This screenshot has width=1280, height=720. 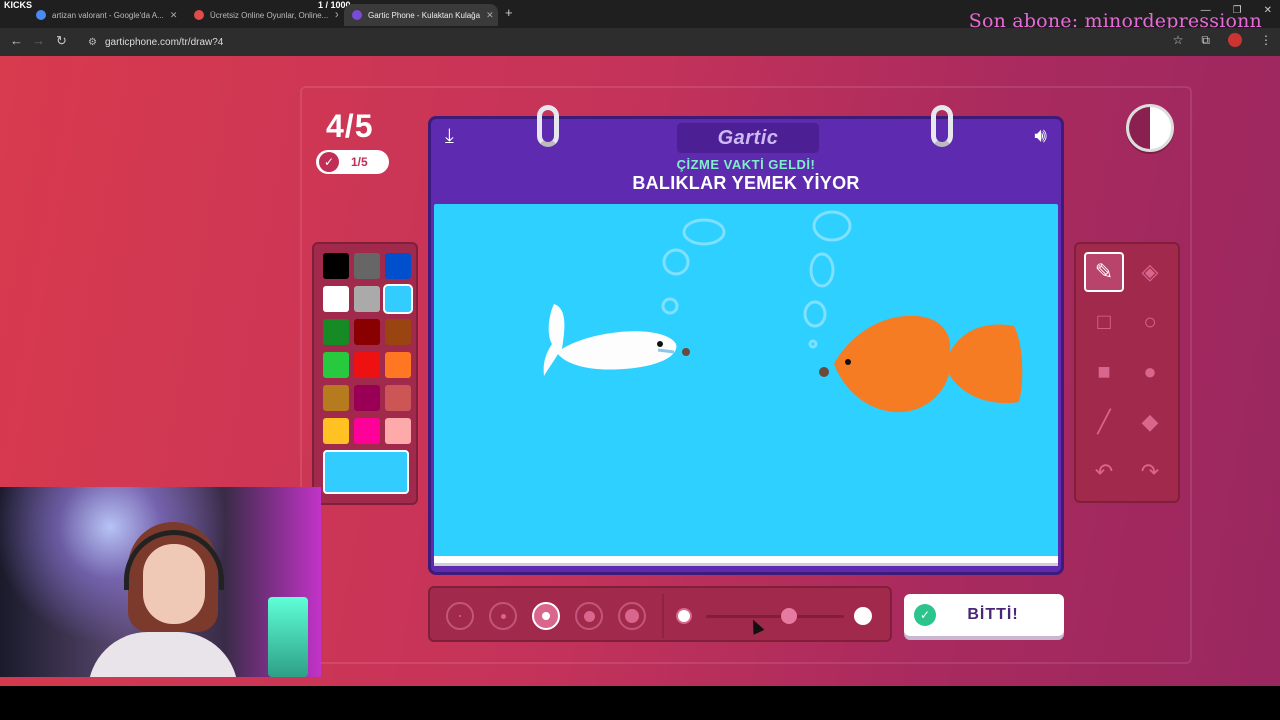 I want to click on done-button: ✓ BİTTİ!, so click(x=984, y=615).